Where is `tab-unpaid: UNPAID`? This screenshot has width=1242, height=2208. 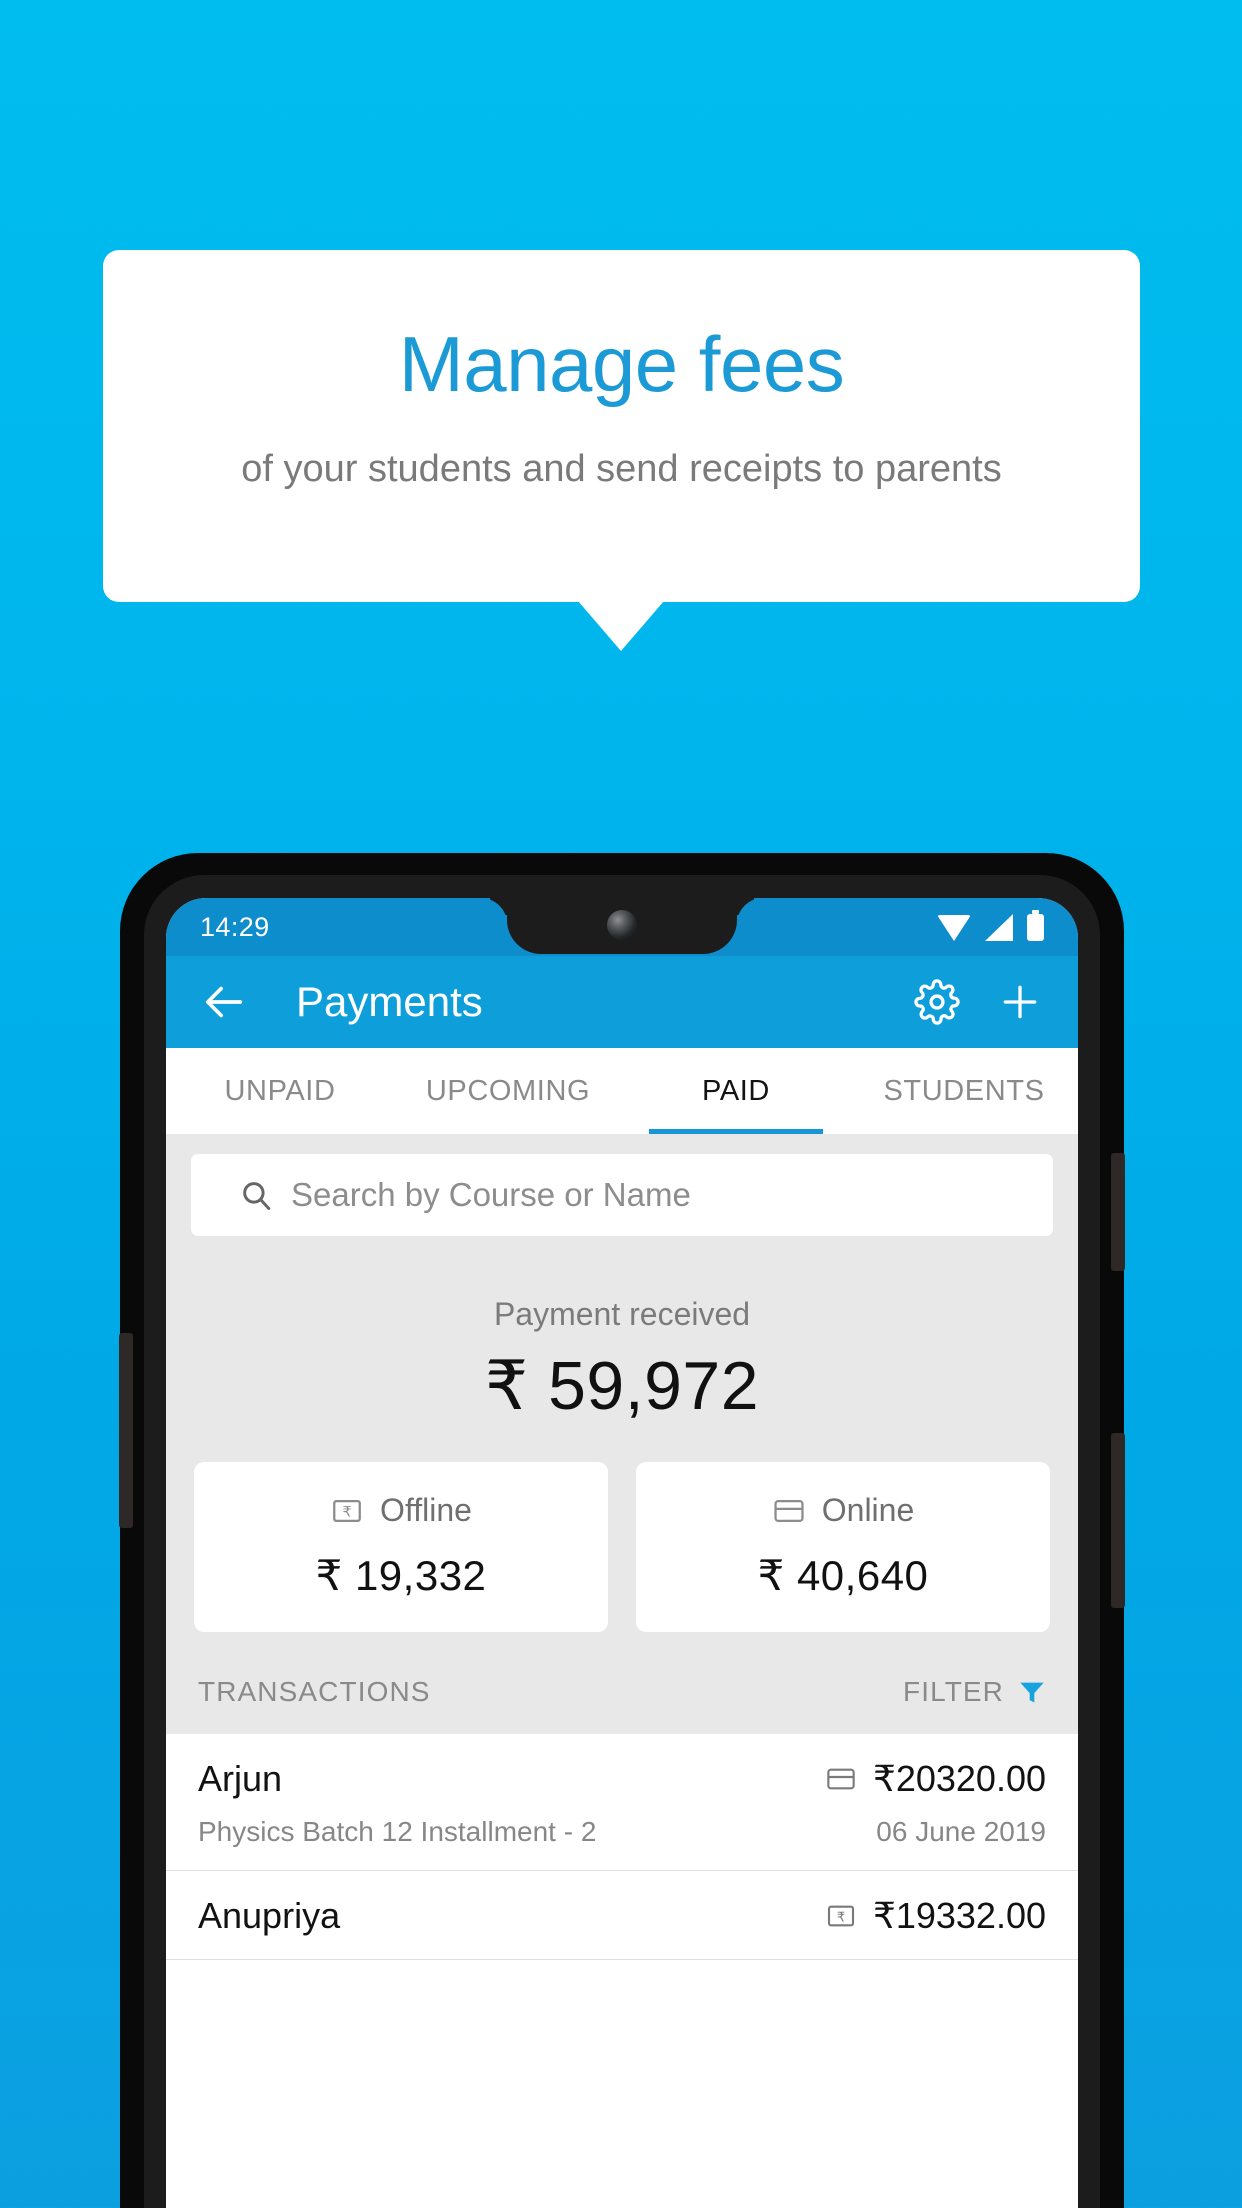
tab-unpaid: UNPAID is located at coordinates (280, 1091).